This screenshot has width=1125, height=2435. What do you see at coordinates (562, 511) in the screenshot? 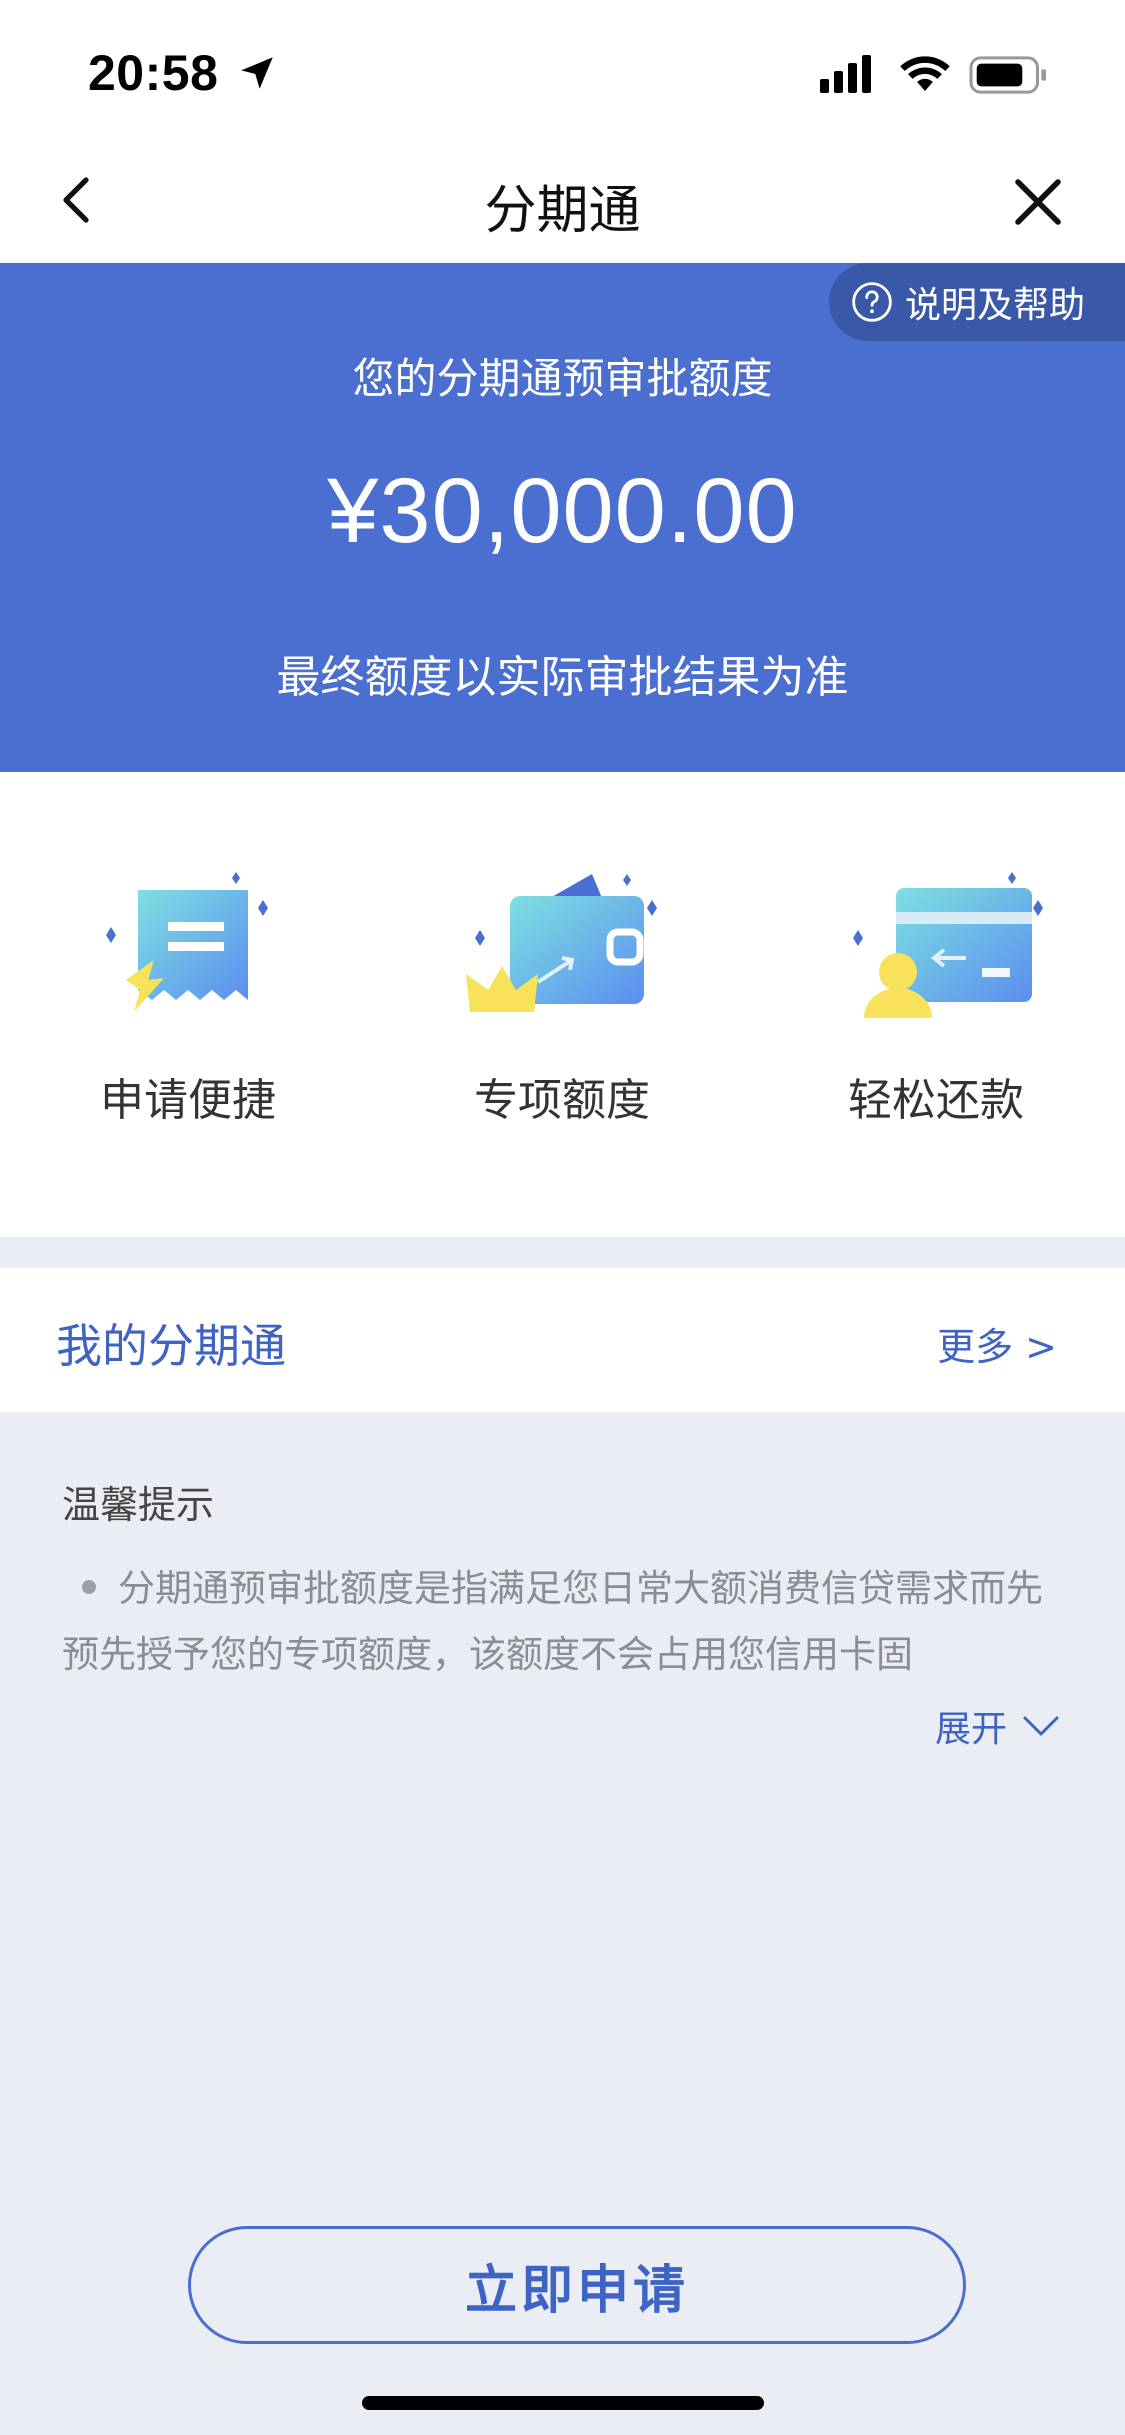
I see `credit-amount: ¥30,000.00` at bounding box center [562, 511].